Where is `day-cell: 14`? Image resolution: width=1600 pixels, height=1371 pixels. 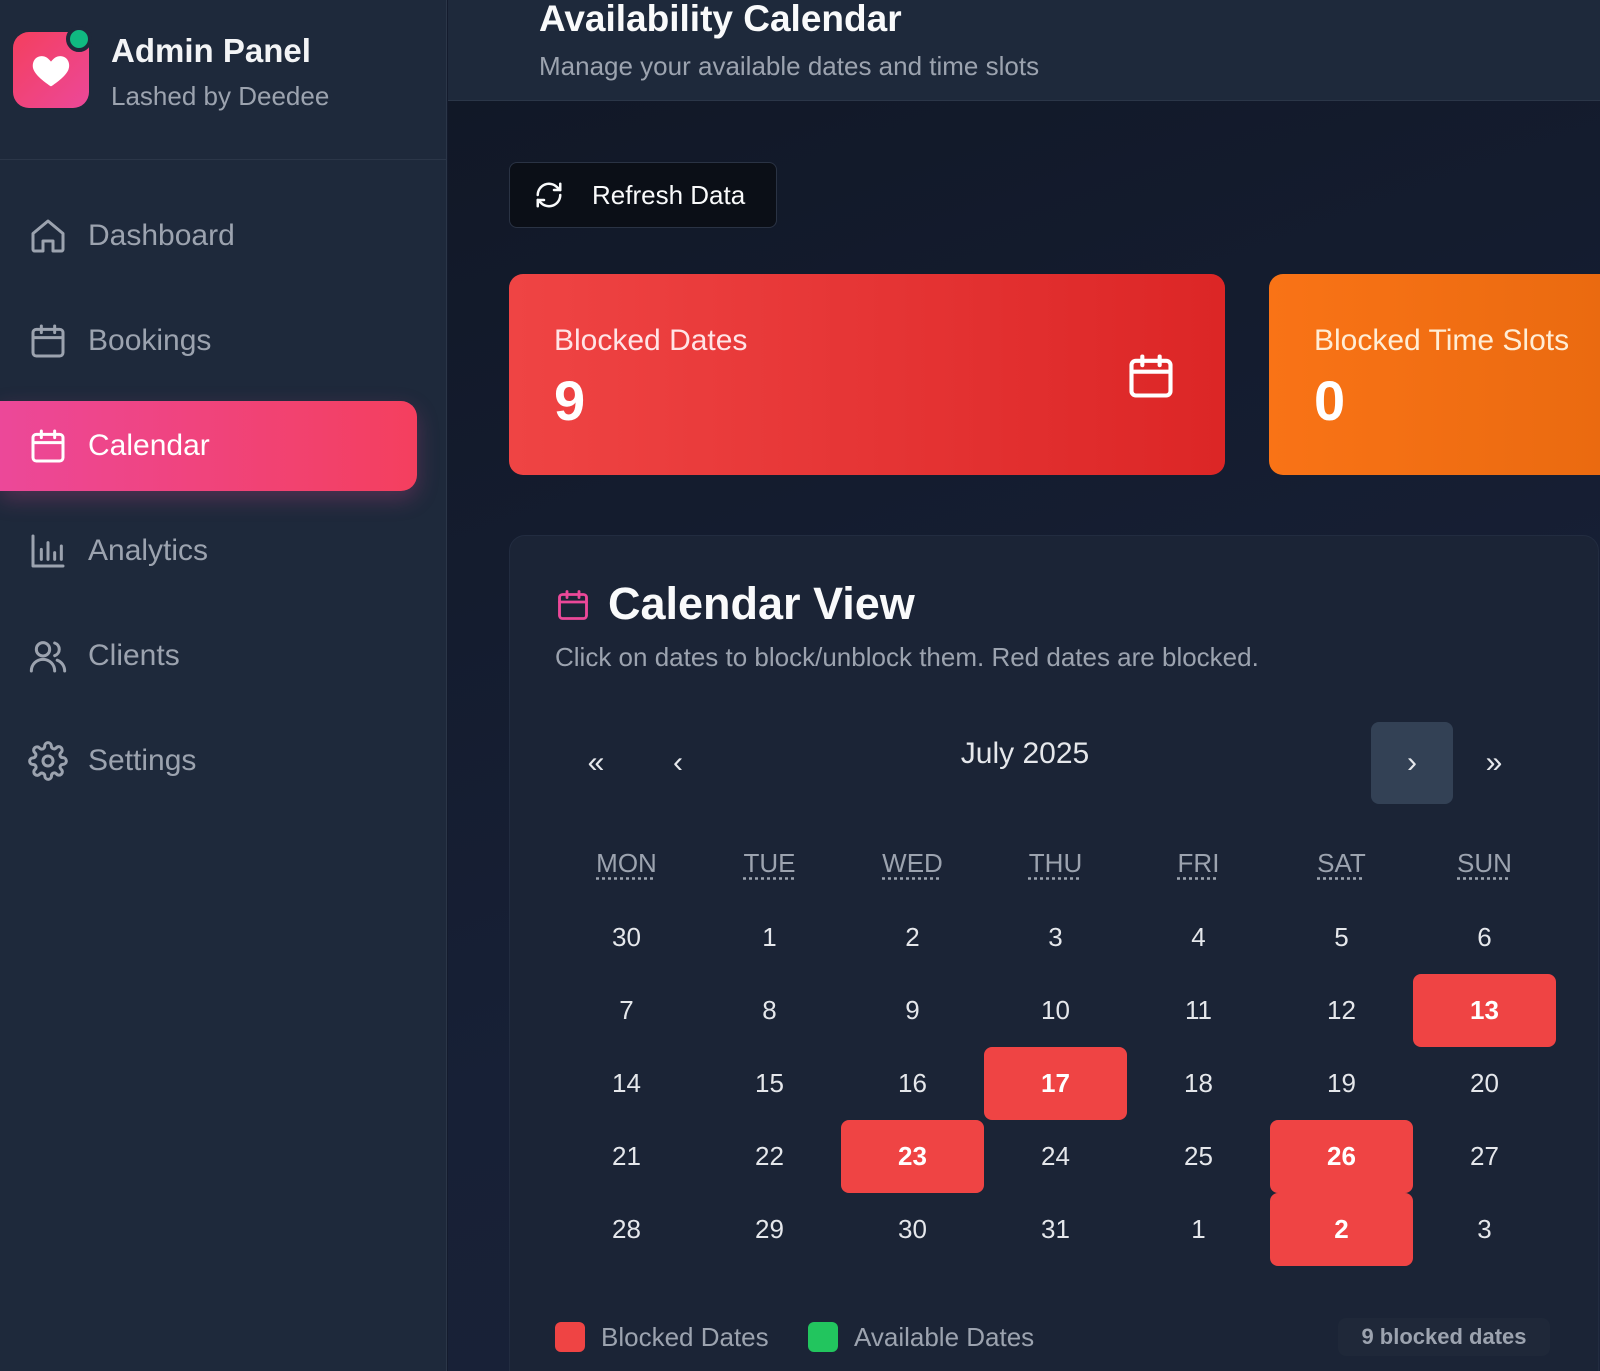 day-cell: 14 is located at coordinates (626, 1083).